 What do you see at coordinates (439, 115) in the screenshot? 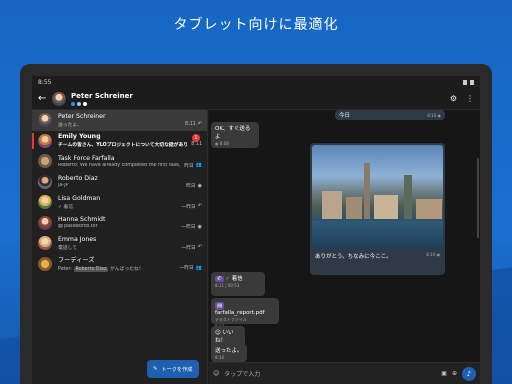
I see `seen-eye-icon: ◉` at bounding box center [439, 115].